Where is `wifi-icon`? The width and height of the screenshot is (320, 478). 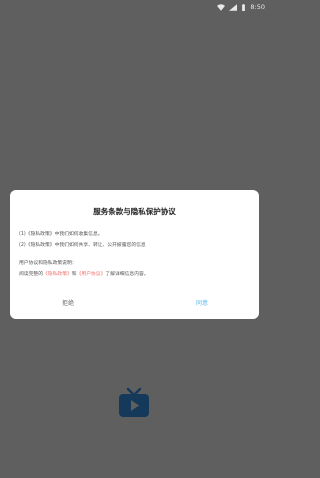 wifi-icon is located at coordinates (221, 7).